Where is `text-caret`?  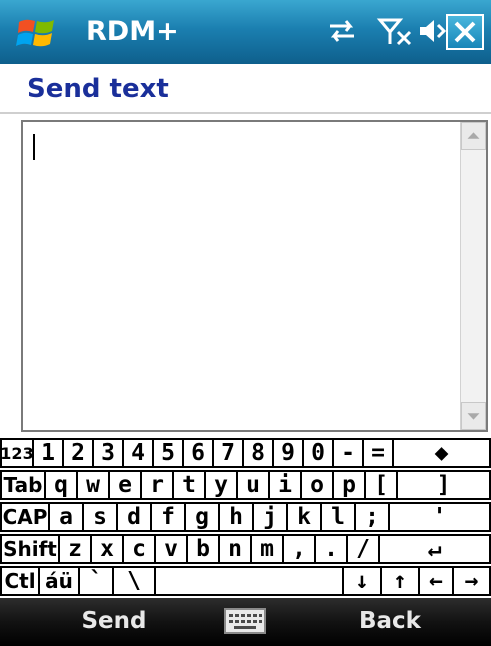
text-caret is located at coordinates (34, 147).